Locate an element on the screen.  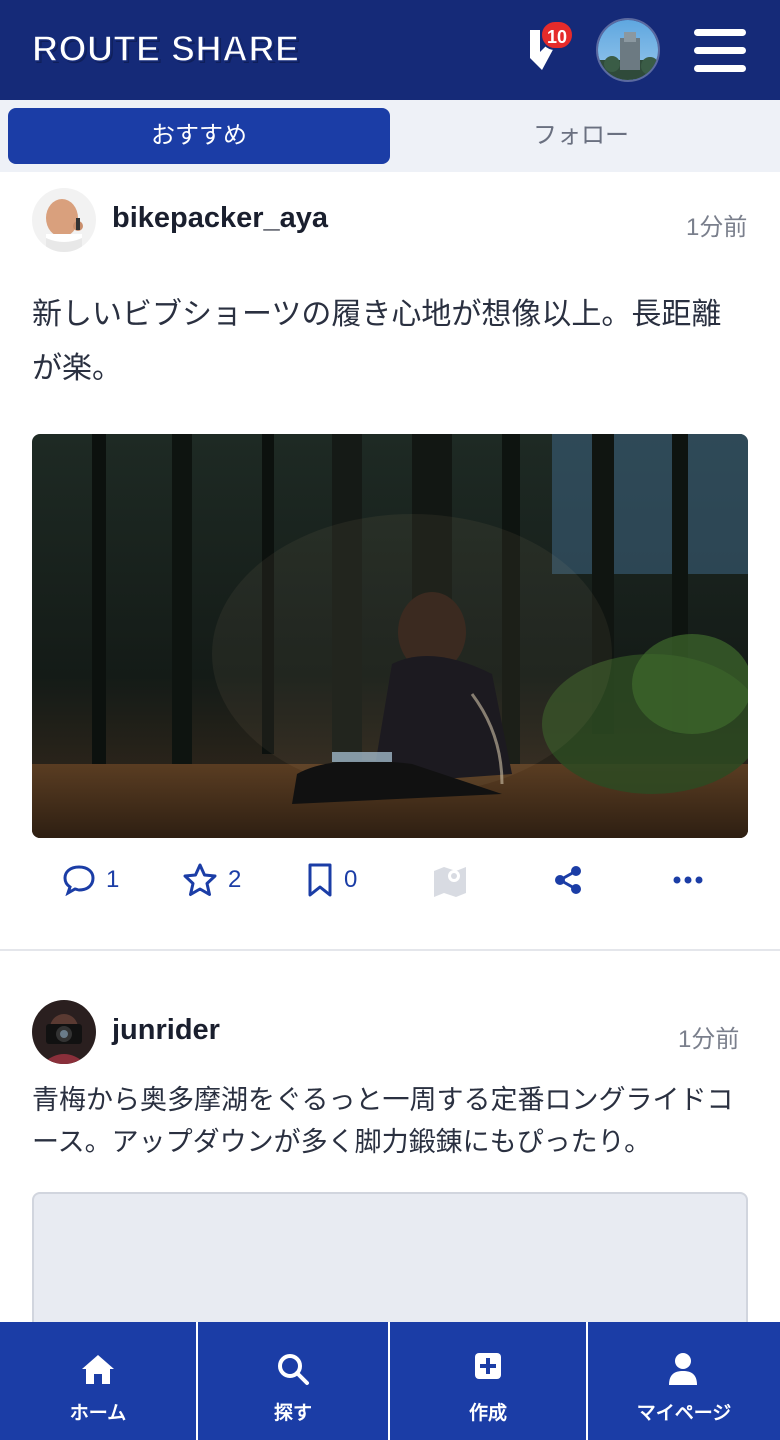
user-icon is located at coordinates (683, 1369).